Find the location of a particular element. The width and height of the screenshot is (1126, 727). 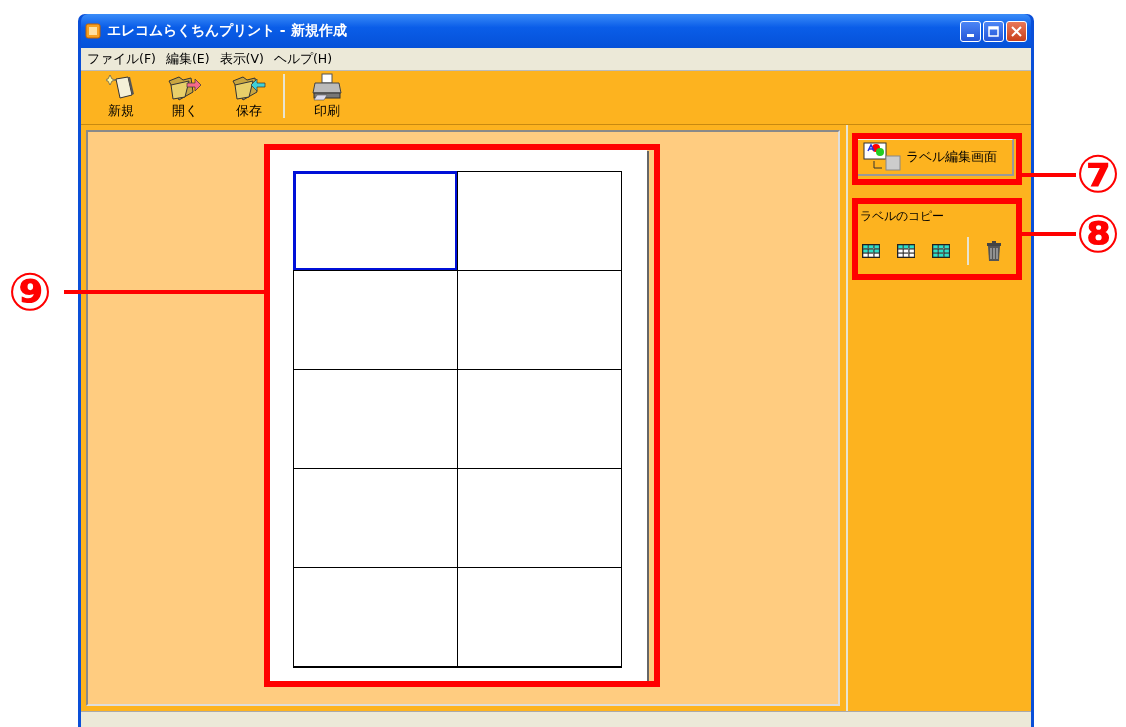

minimize-button is located at coordinates (970, 31).